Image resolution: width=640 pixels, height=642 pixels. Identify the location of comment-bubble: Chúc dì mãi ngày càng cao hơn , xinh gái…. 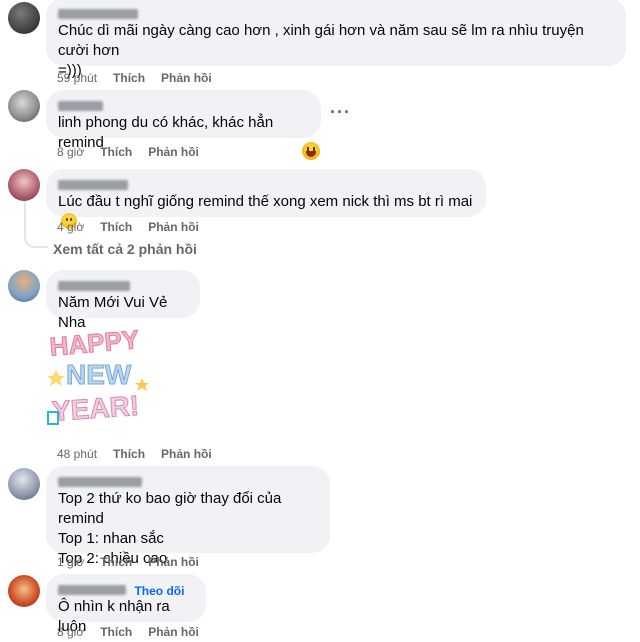
(336, 39).